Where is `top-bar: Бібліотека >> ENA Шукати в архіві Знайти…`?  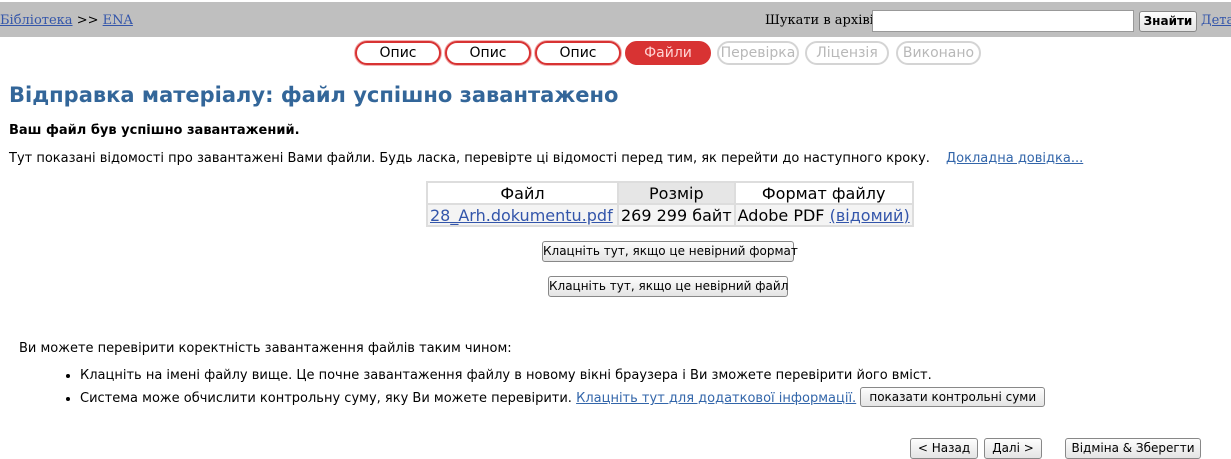
top-bar: Бібліотека >> ENA Шукати в архіві Знайти… is located at coordinates (615, 18).